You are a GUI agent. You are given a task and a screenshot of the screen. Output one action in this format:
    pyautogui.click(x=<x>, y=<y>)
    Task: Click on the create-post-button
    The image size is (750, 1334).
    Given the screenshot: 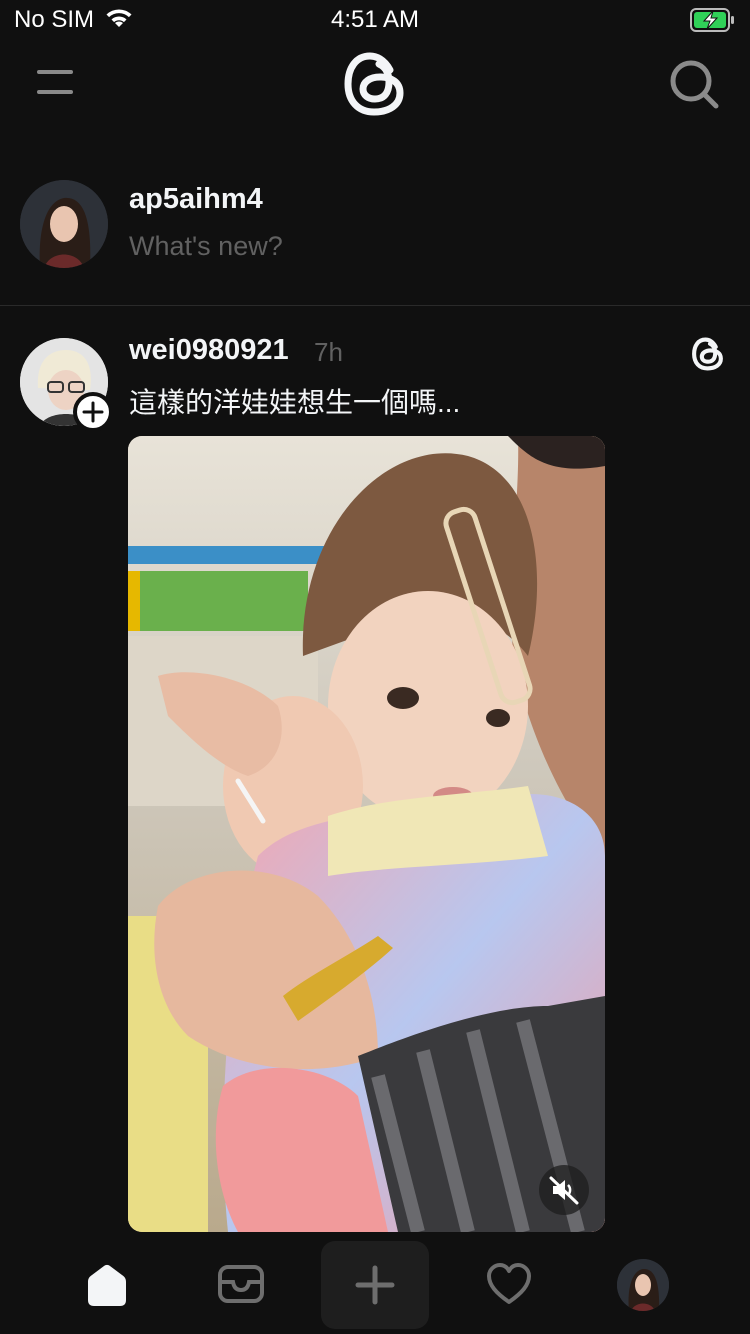 What is the action you would take?
    pyautogui.click(x=375, y=1285)
    